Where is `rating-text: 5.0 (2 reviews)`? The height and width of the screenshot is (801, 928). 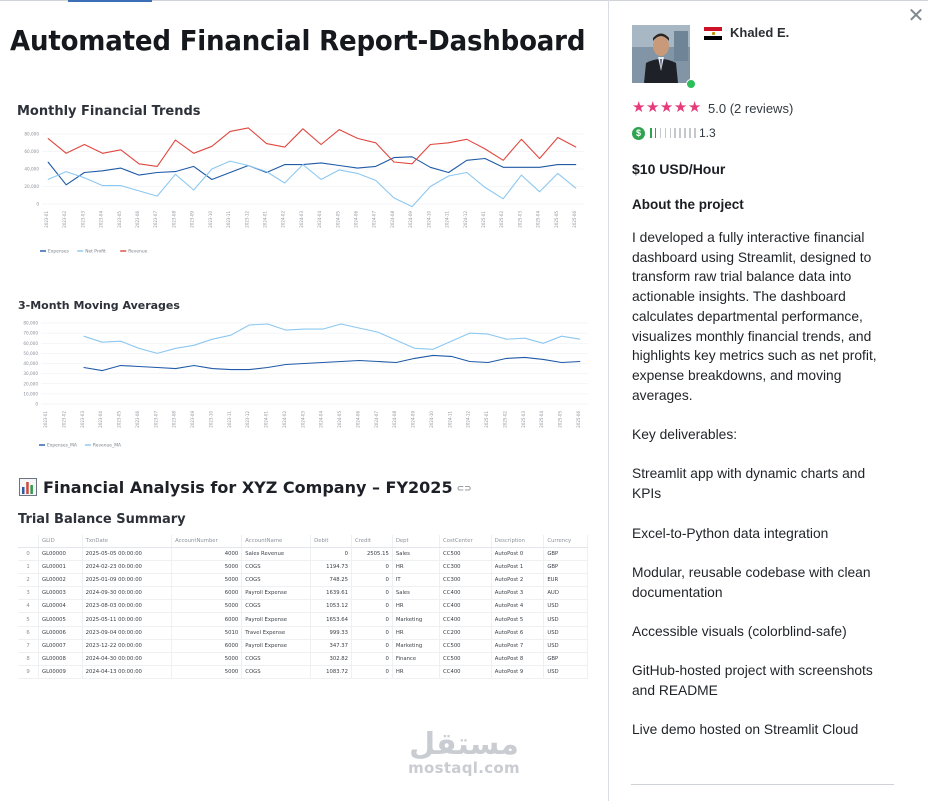 rating-text: 5.0 (2 reviews) is located at coordinates (750, 108).